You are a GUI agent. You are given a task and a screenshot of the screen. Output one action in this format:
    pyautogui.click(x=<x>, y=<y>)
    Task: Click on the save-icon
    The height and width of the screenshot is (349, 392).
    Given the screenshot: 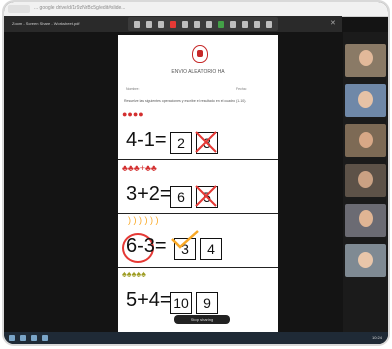 What is the action you would take?
    pyautogui.click(x=269, y=24)
    